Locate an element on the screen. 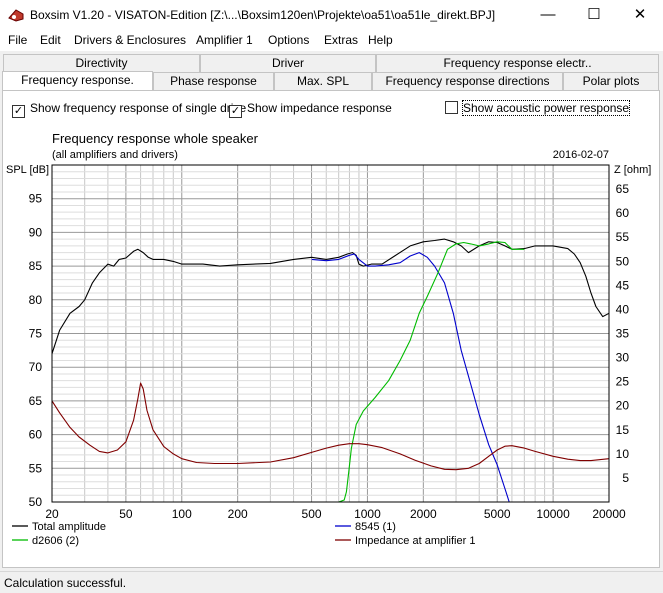 The width and height of the screenshot is (663, 593). maximize-button: ☐ is located at coordinates (594, 15).